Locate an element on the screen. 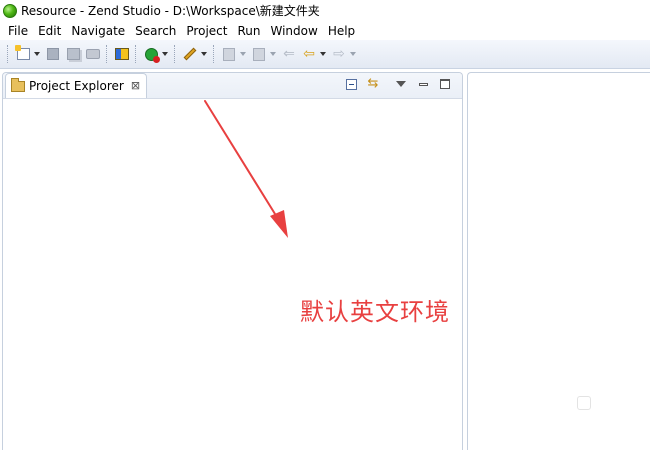 This screenshot has height=450, width=650. menu-navigate: Navigate is located at coordinates (98, 31).